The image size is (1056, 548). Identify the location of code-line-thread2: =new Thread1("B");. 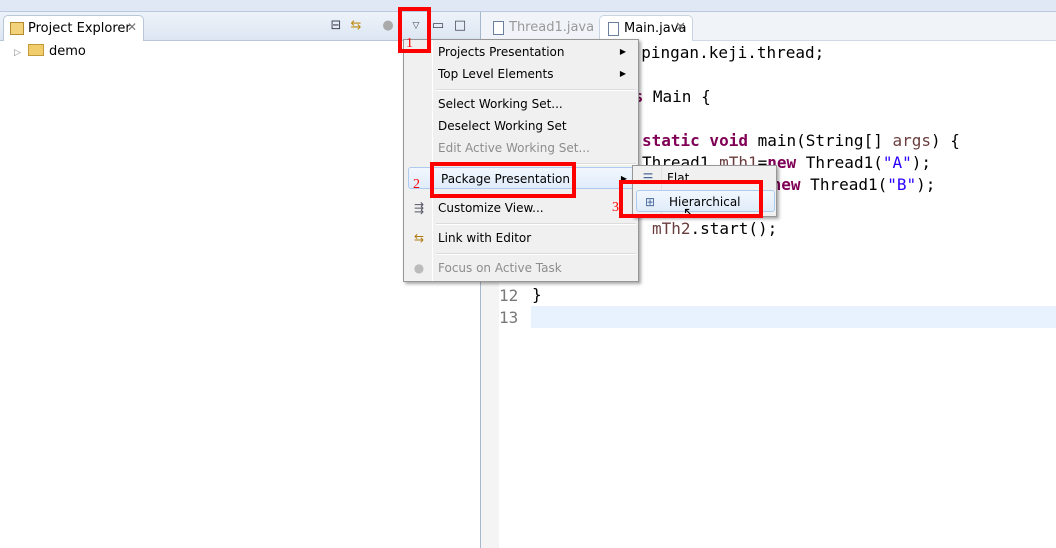
(849, 184).